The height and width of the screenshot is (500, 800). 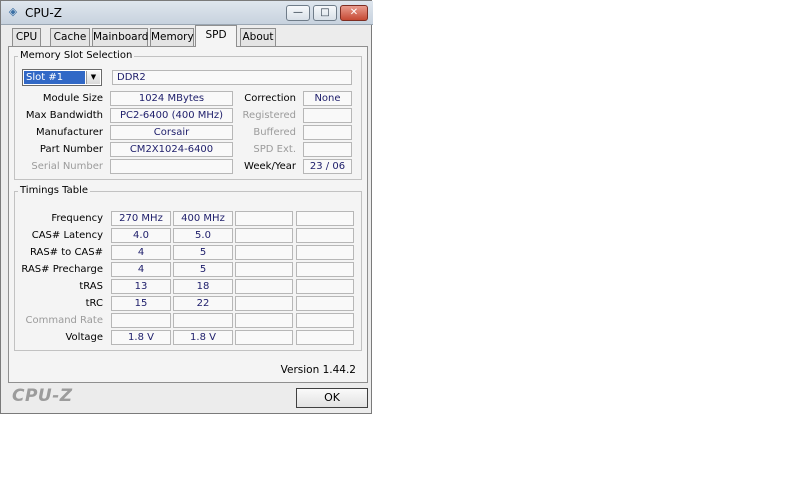 I want to click on tab-mainboard: Mainboard, so click(x=120, y=37).